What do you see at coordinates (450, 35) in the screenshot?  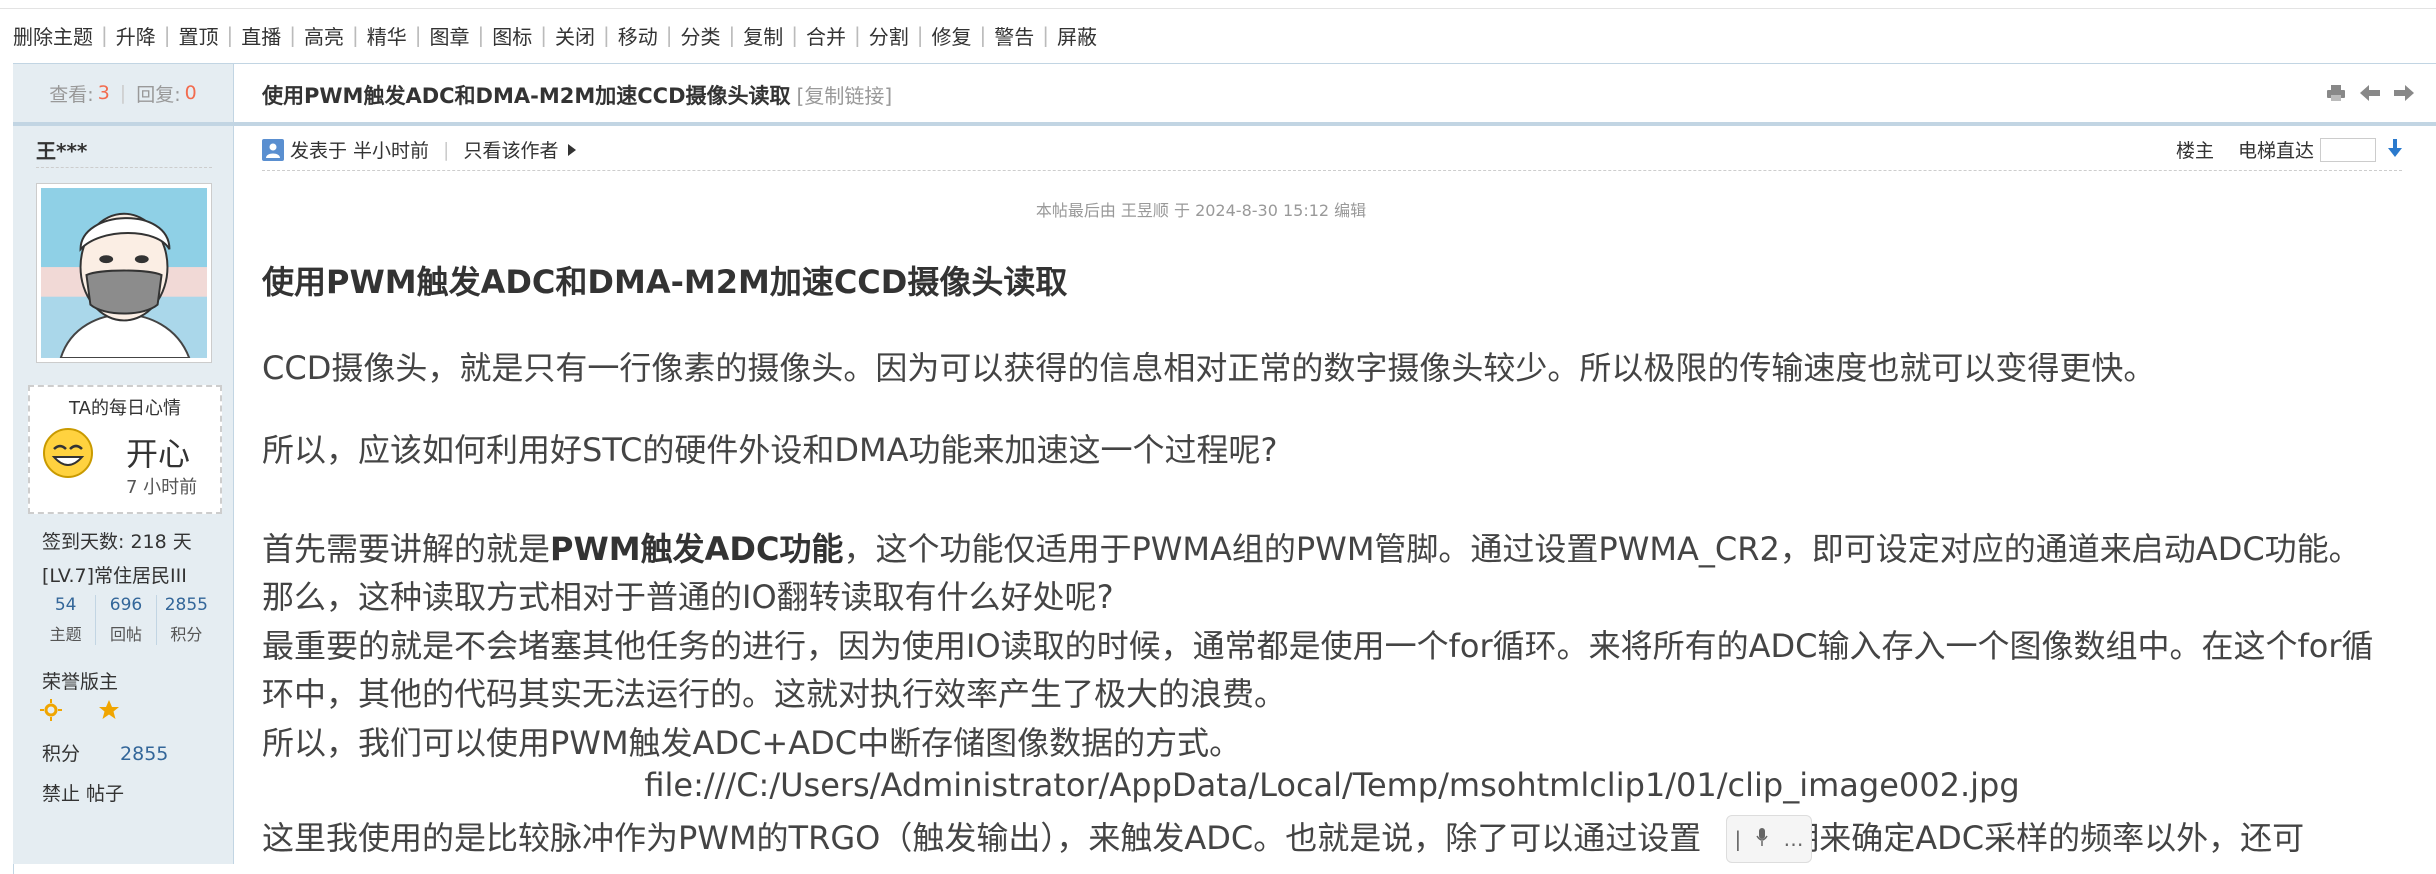 I see `mod-action-6: 图章` at bounding box center [450, 35].